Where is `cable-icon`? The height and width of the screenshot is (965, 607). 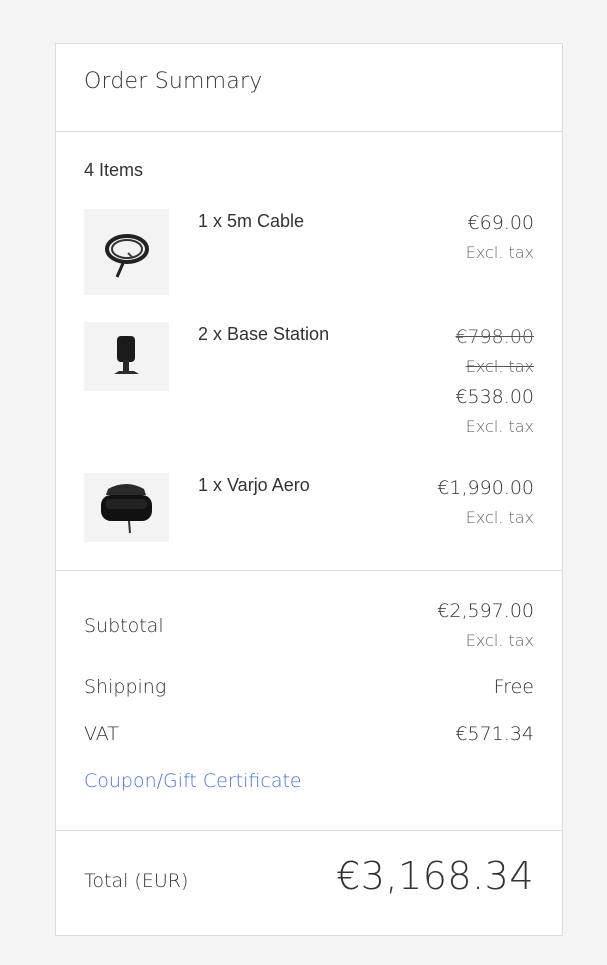 cable-icon is located at coordinates (126, 252).